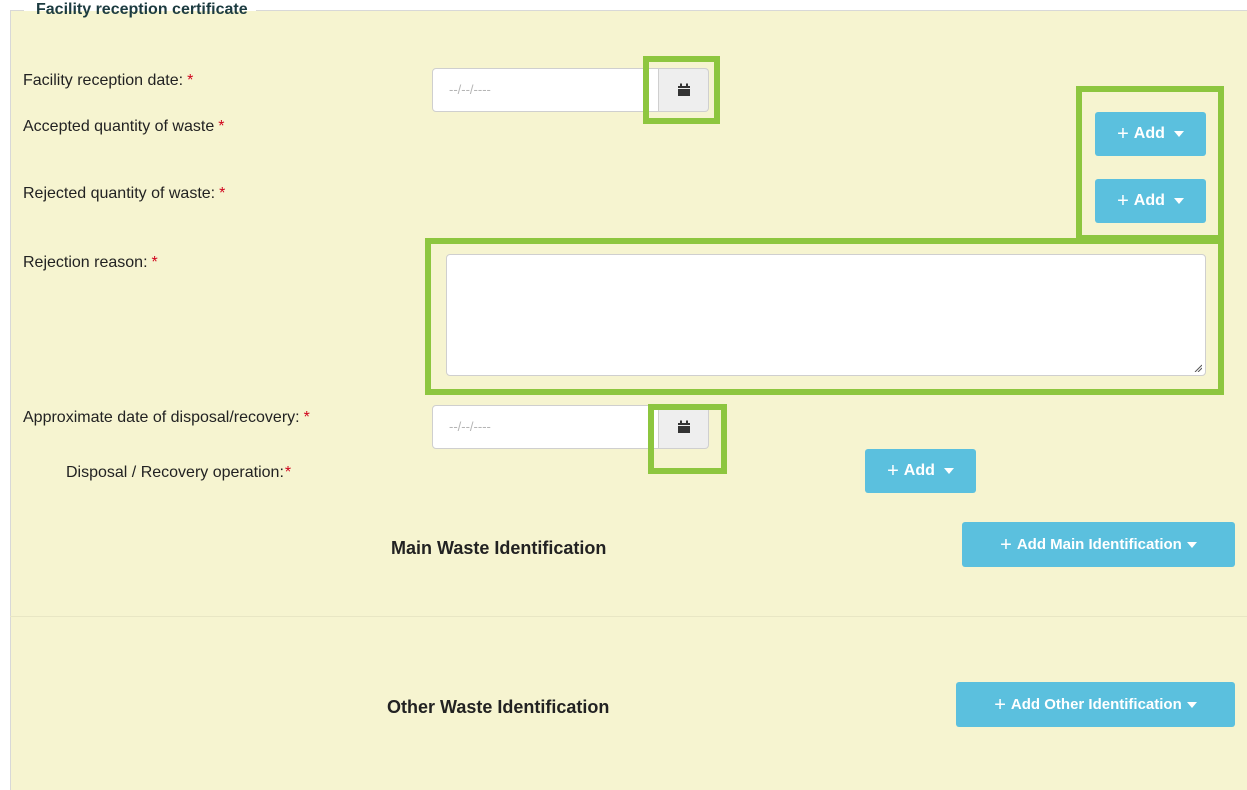 This screenshot has width=1247, height=790. Describe the element at coordinates (826, 315) in the screenshot. I see `rejection-reason-textarea` at that location.